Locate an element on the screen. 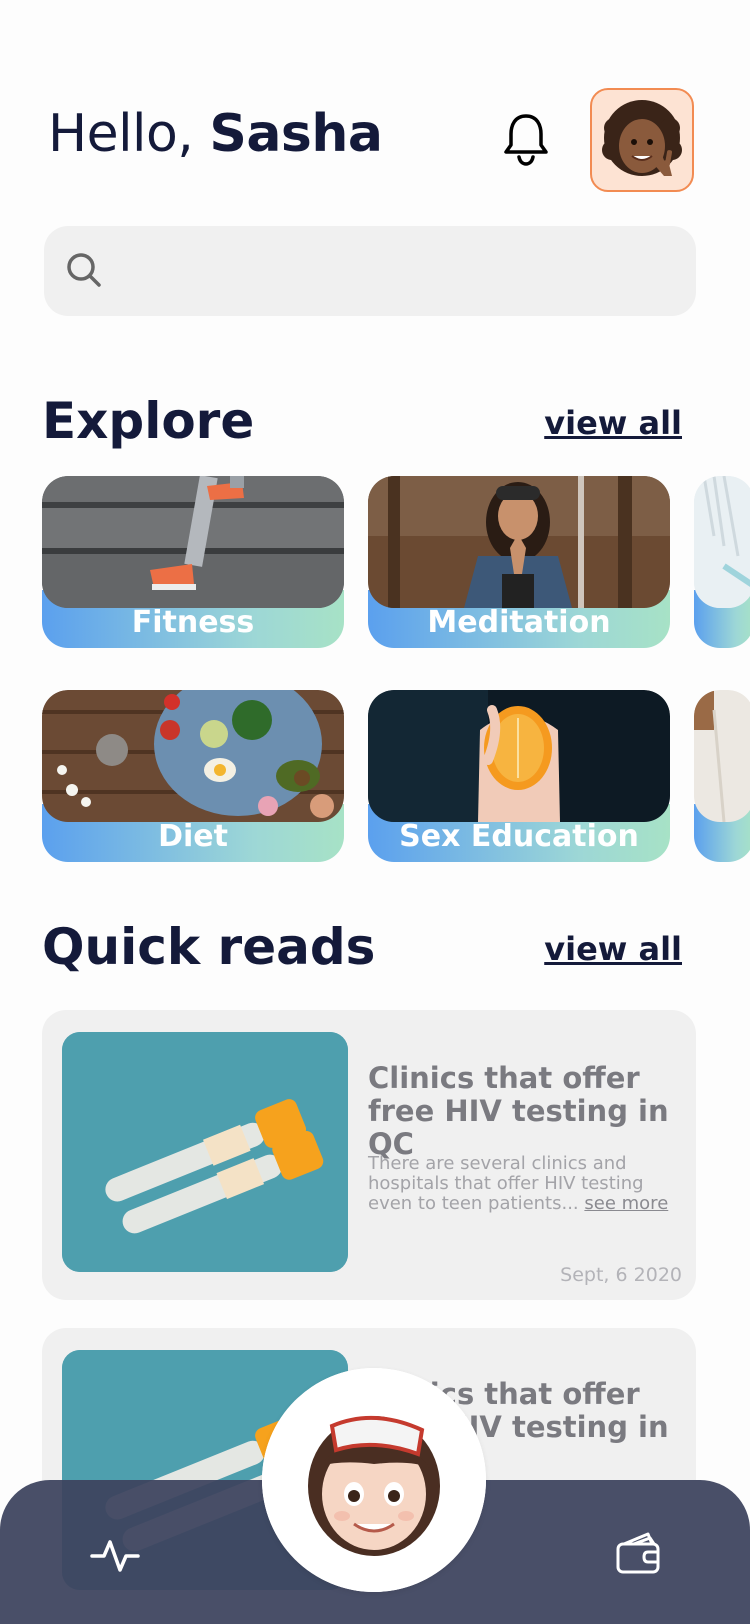 Image resolution: width=750 pixels, height=1624 pixels. bell-icon is located at coordinates (526, 140).